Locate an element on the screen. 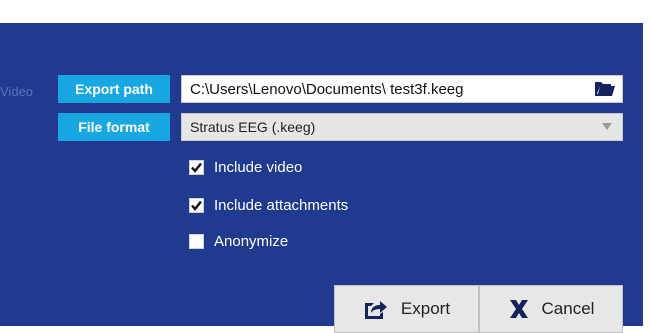  include-video-checkbox is located at coordinates (196, 167).